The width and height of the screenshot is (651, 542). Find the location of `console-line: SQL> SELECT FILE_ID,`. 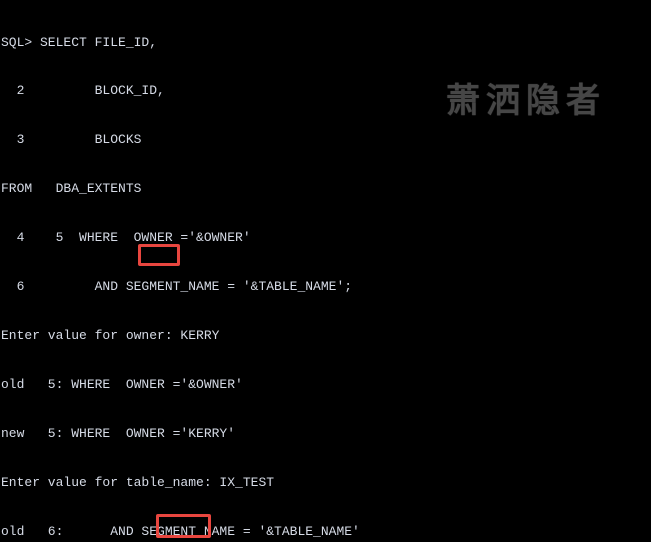

console-line: SQL> SELECT FILE_ID, is located at coordinates (79, 42).